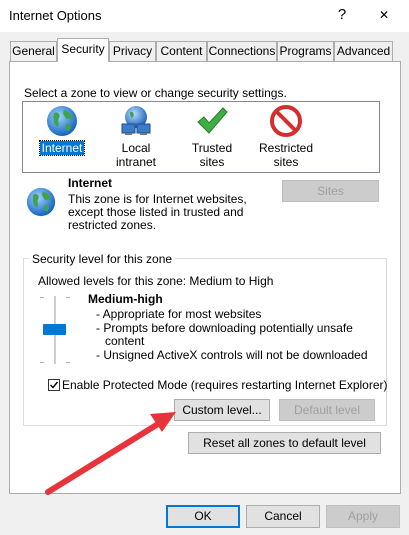  Describe the element at coordinates (305, 51) in the screenshot. I see `tab-programs: Programs` at that location.